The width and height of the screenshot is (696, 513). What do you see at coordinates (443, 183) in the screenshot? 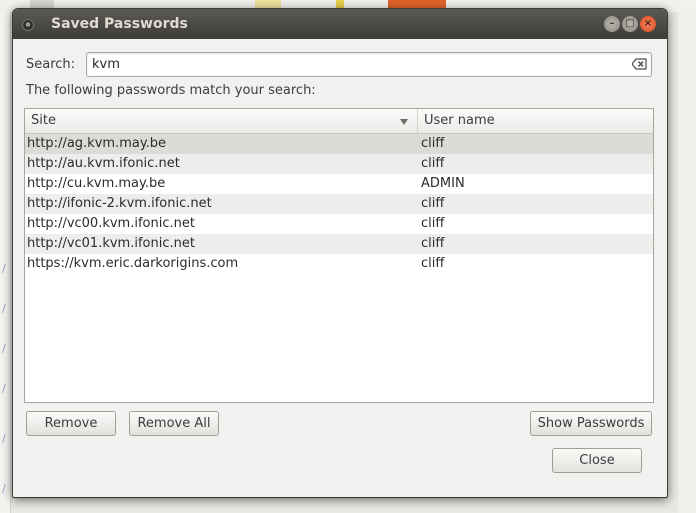
I see `username-cell: ADMIN` at bounding box center [443, 183].